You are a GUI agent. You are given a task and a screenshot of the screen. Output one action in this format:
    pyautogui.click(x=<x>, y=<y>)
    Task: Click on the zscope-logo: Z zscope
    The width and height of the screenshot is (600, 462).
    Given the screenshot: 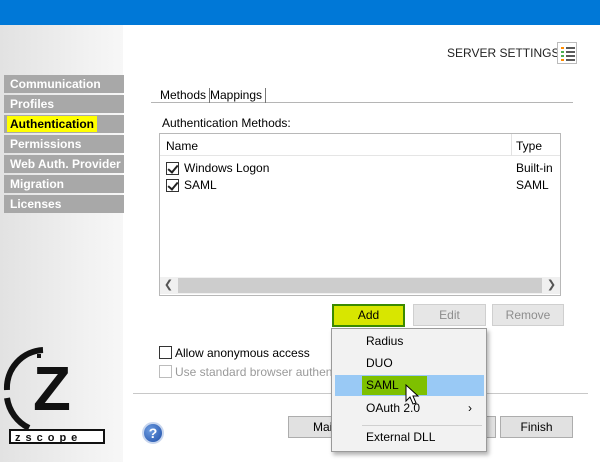 What is the action you would take?
    pyautogui.click(x=54, y=395)
    